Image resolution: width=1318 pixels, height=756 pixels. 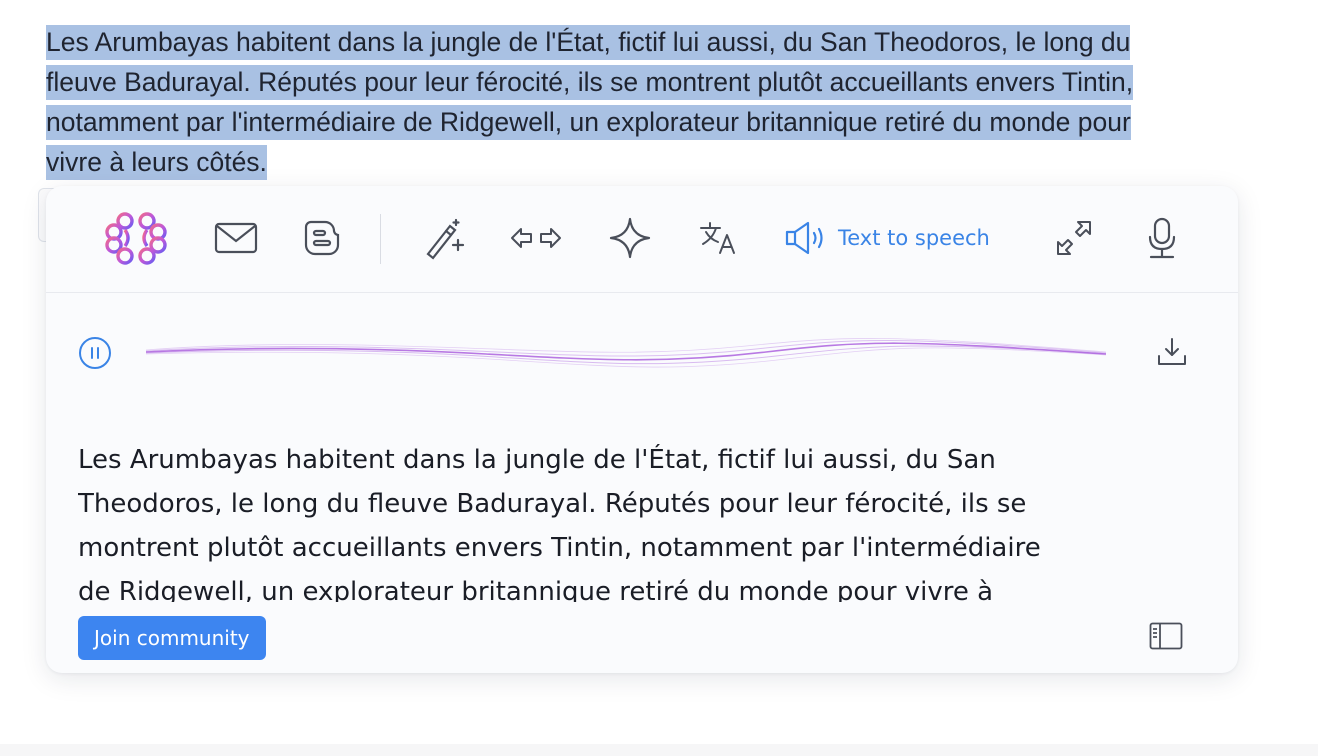 I want to click on sidebar-toggle-button, so click(x=1166, y=638).